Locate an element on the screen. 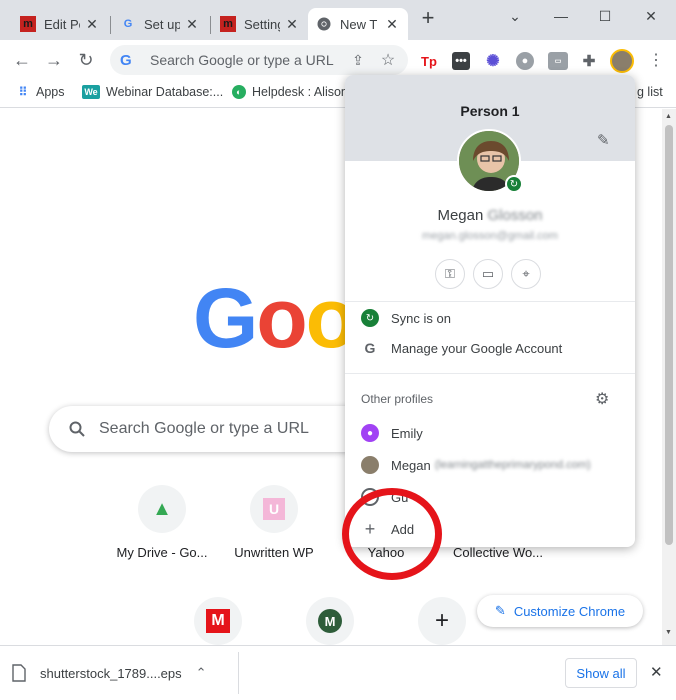  tab-edit-post: m Edit Po ✕ is located at coordinates (60, 24).